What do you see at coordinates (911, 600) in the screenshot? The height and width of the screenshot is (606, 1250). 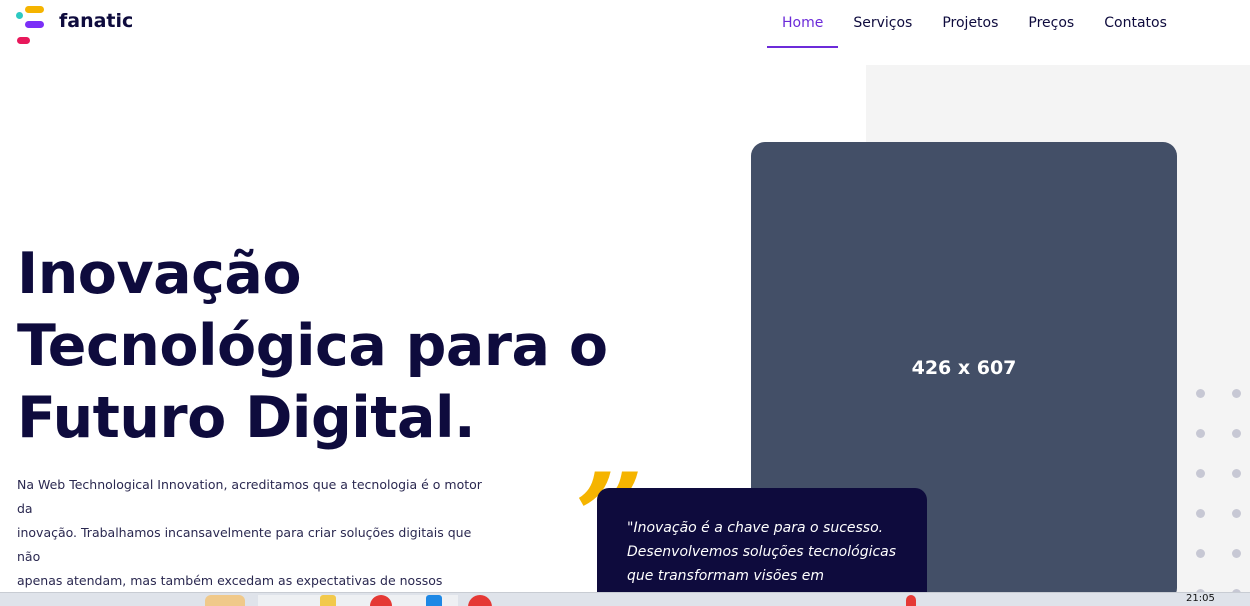 I see `notification-icon` at bounding box center [911, 600].